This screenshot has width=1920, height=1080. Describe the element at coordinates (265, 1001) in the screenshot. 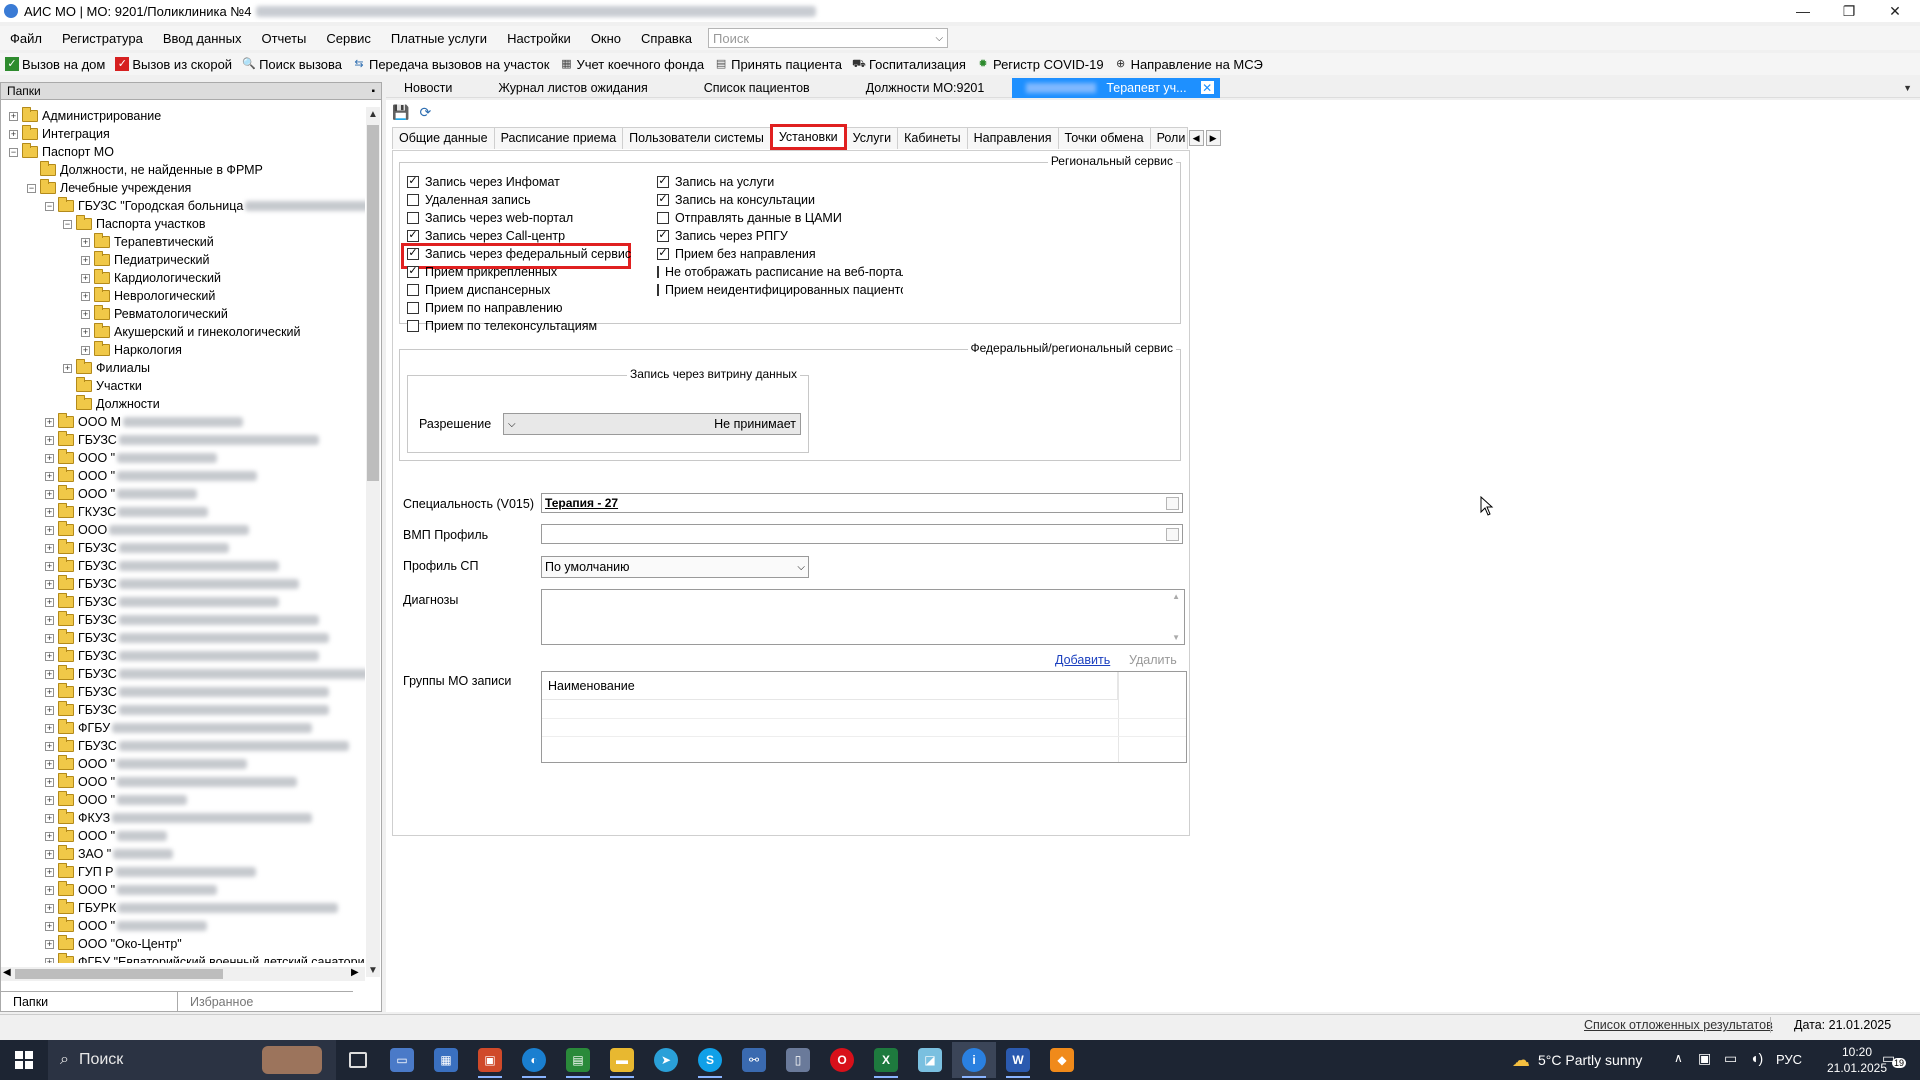

I see `tab-favorites: Избранное` at that location.